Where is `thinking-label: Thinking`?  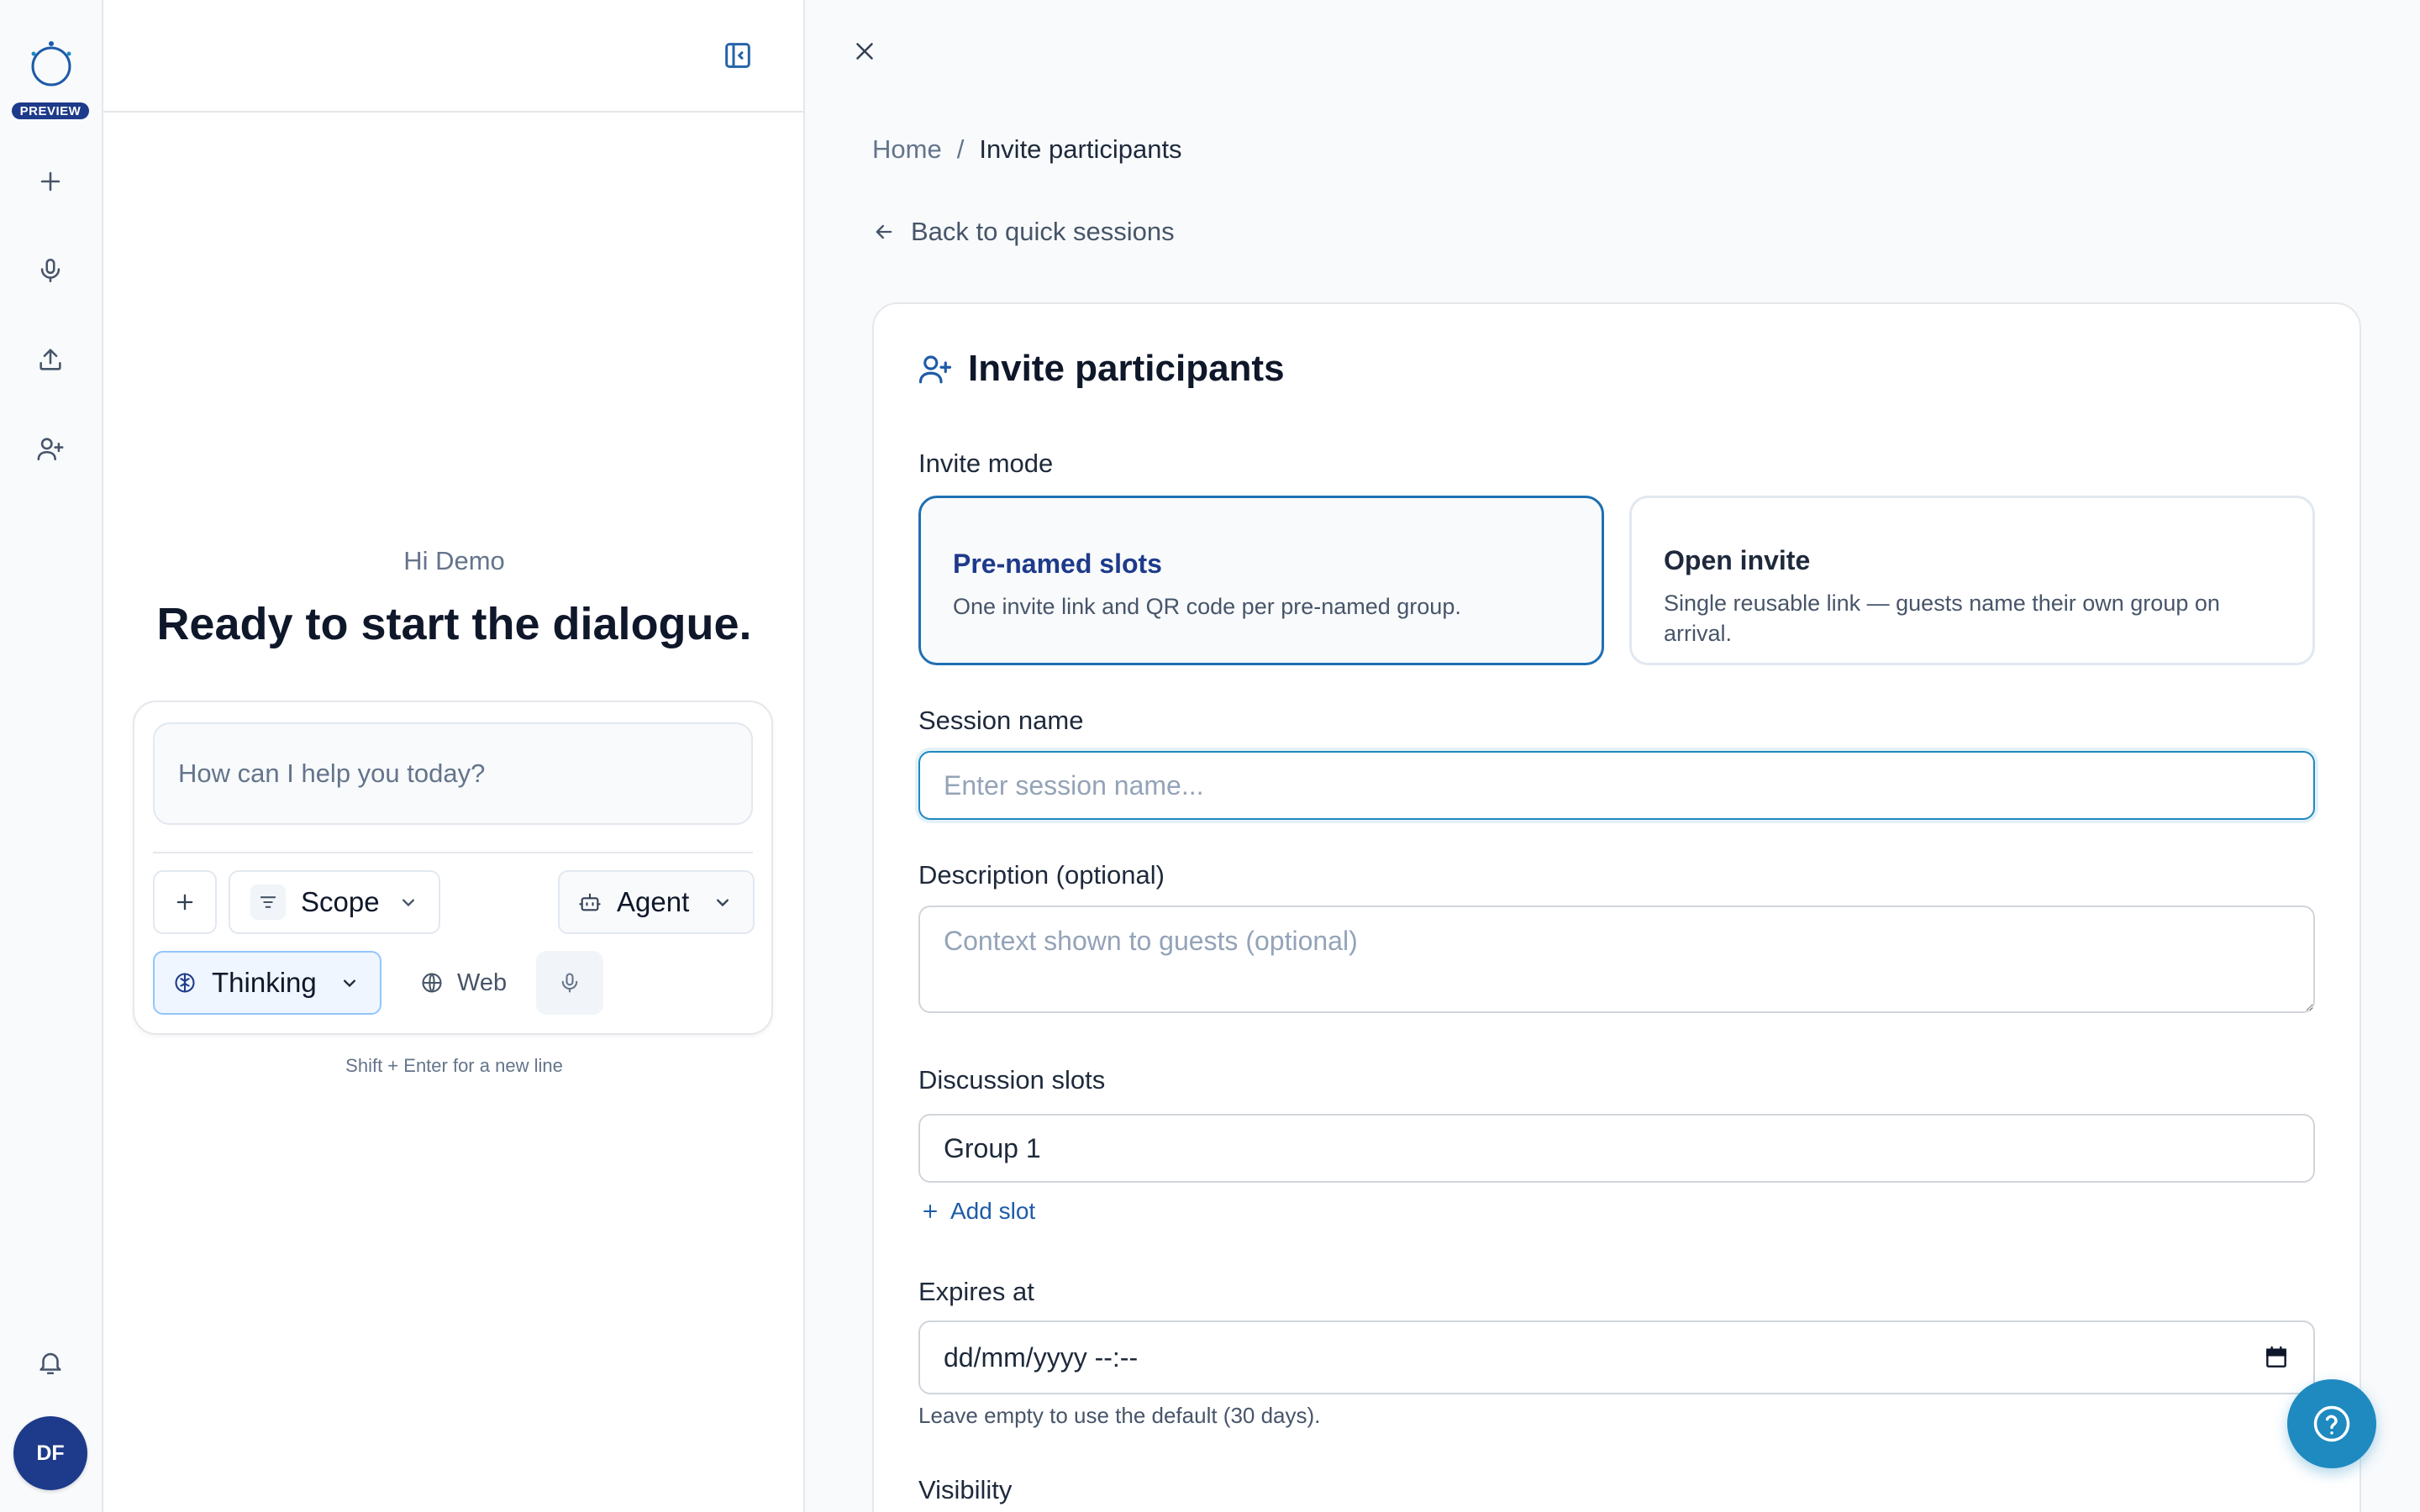 thinking-label: Thinking is located at coordinates (264, 982).